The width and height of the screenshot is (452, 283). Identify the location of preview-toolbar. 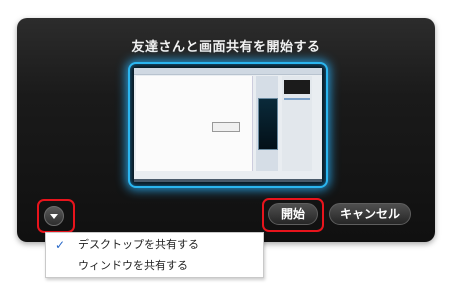
(228, 71).